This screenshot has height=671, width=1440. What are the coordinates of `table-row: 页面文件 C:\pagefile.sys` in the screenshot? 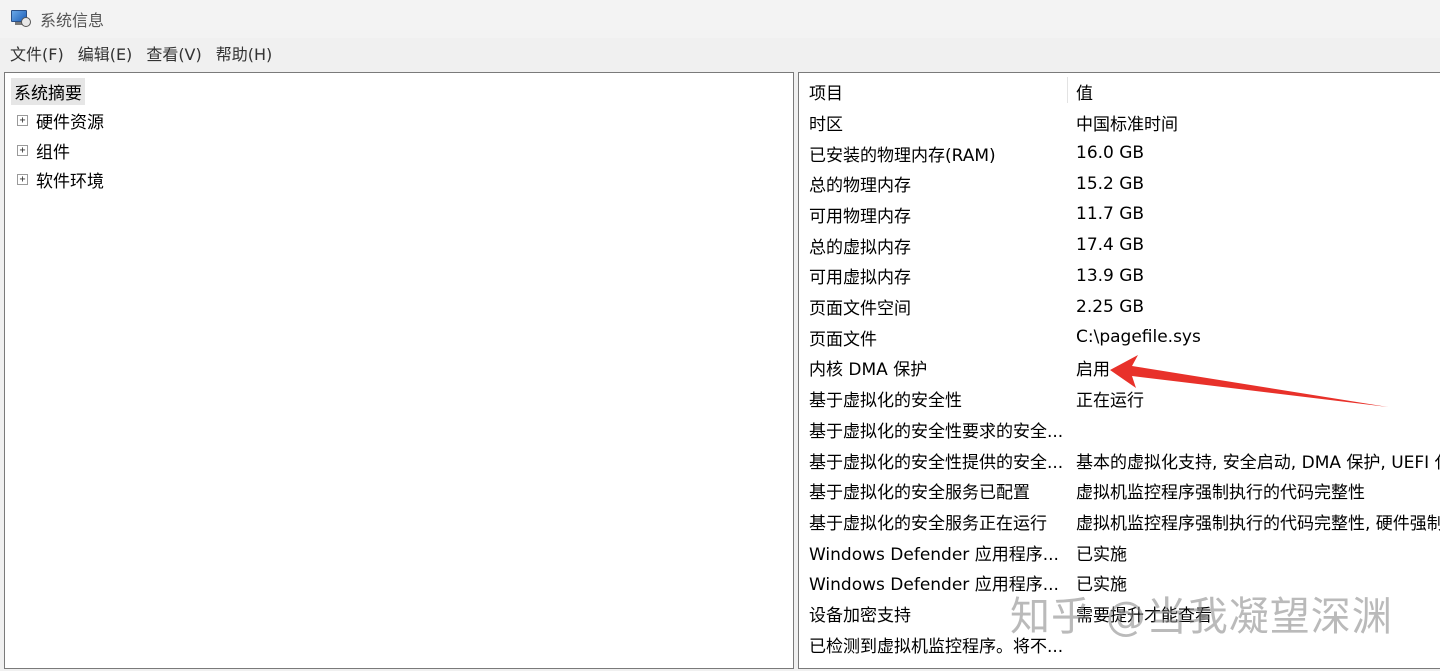 It's located at (1119, 337).